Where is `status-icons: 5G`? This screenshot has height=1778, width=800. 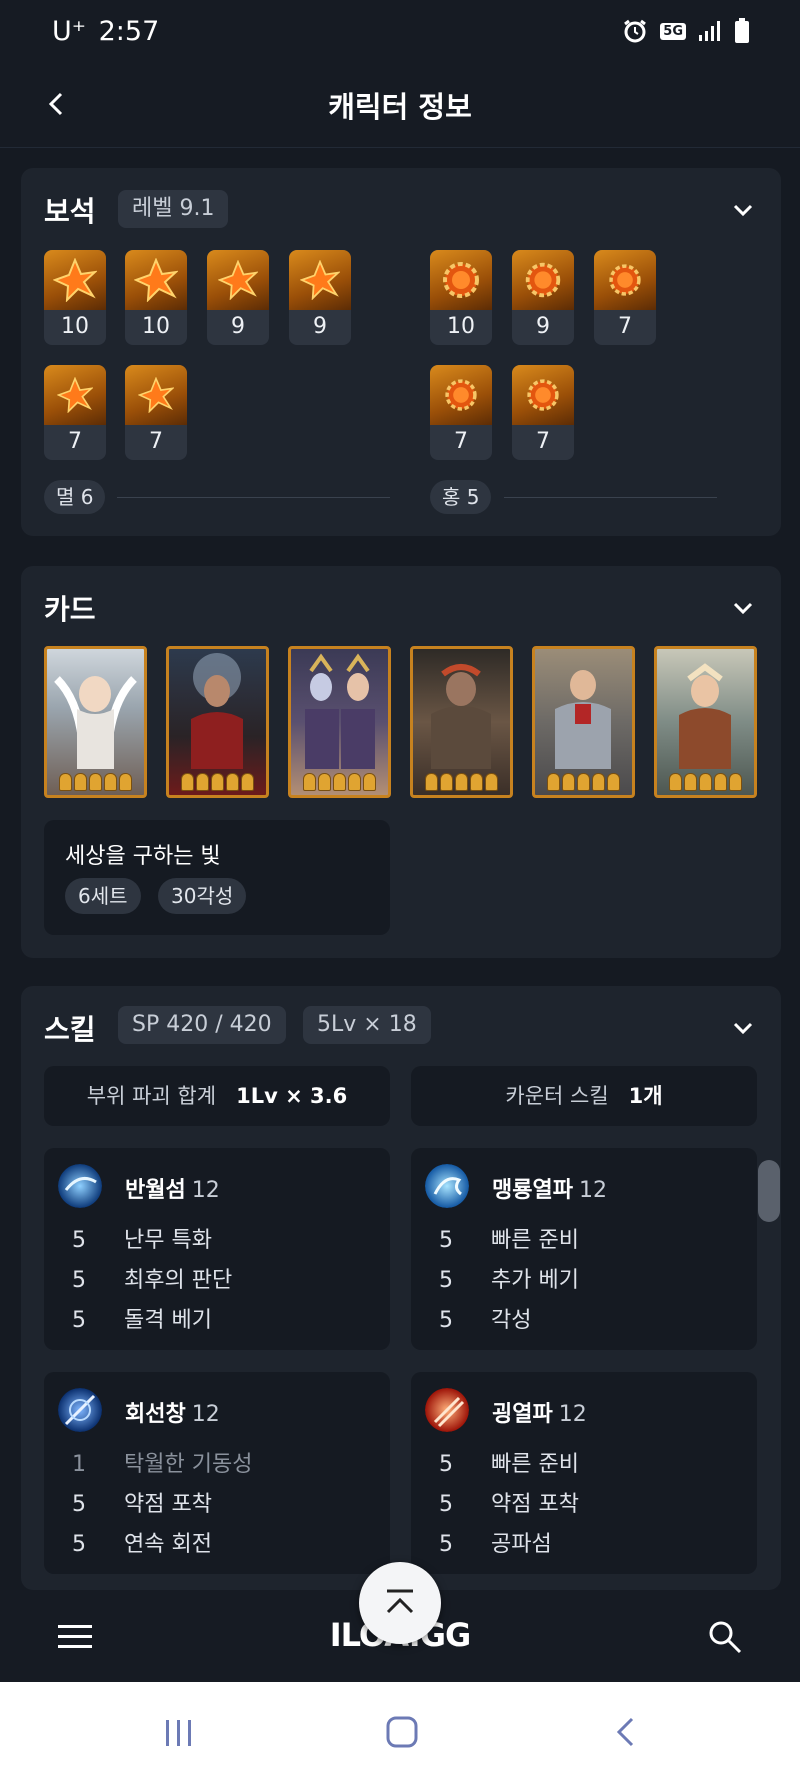
status-icons: 5G is located at coordinates (686, 31).